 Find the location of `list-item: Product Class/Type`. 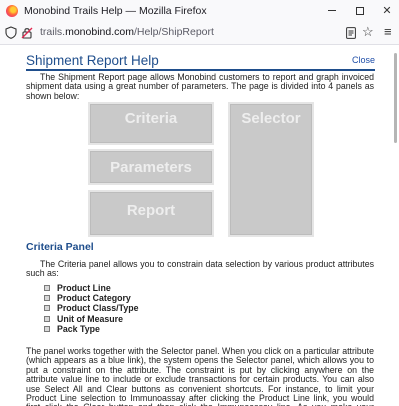

list-item: Product Class/Type is located at coordinates (91, 308).